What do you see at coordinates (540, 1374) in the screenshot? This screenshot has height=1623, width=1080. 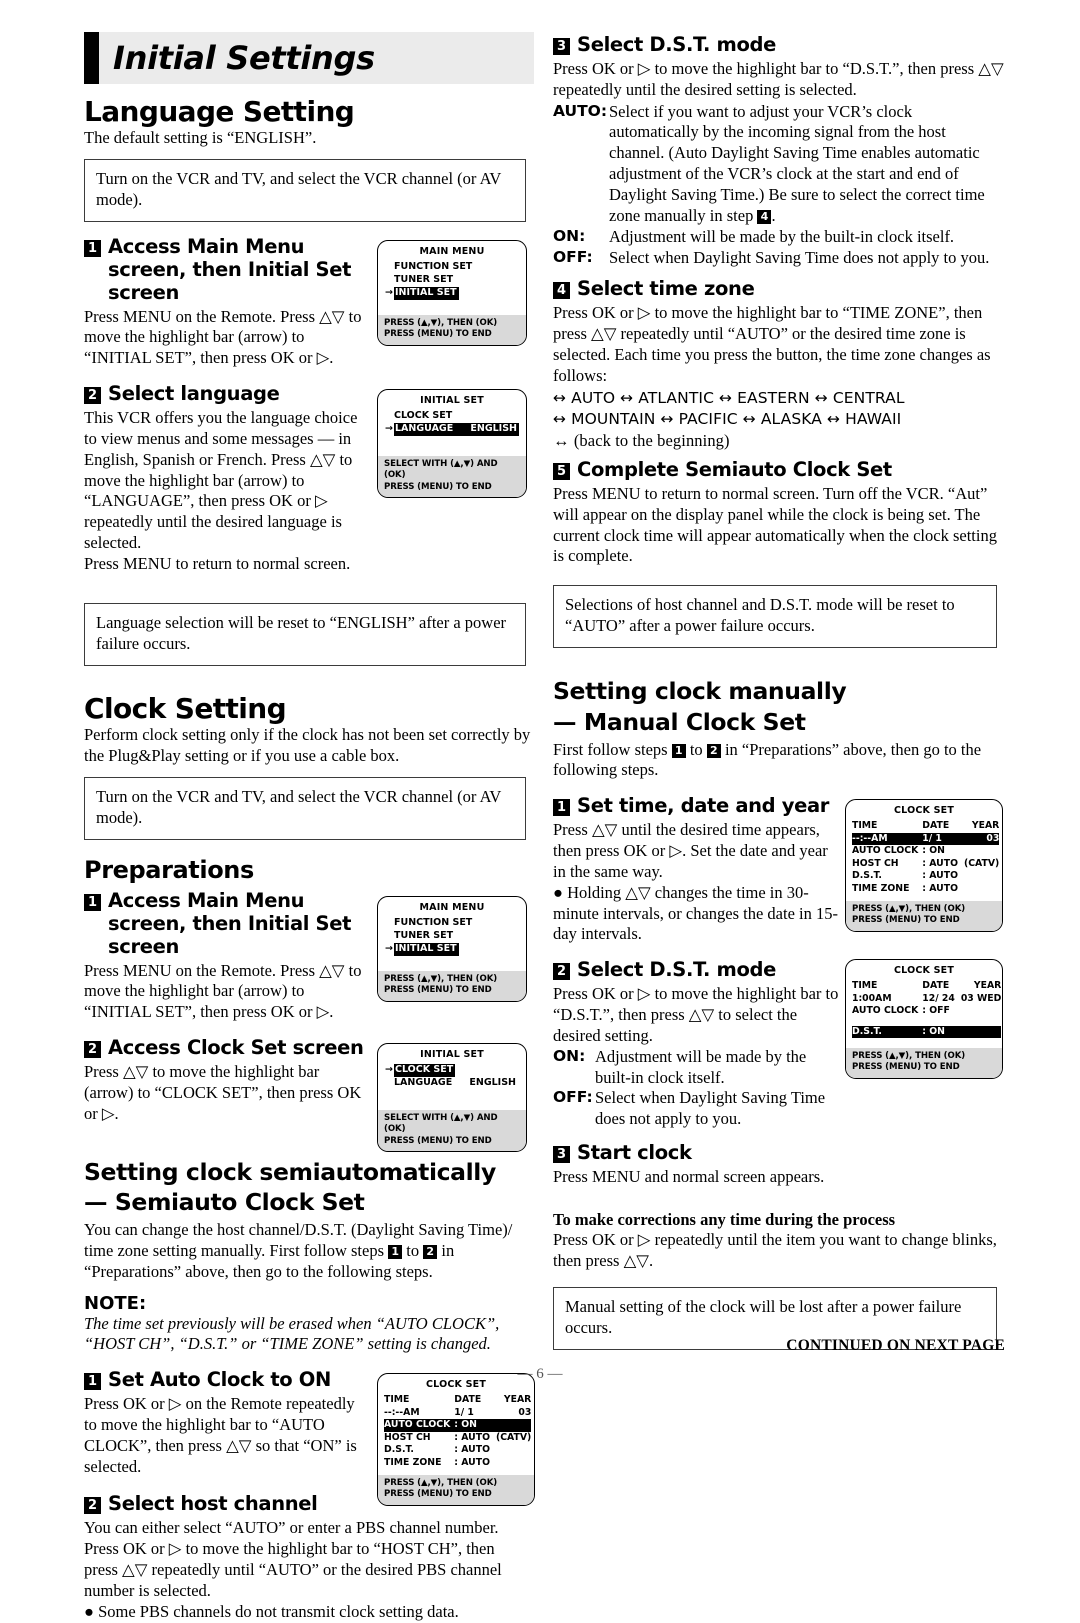 I see `page-number: — 6 —` at bounding box center [540, 1374].